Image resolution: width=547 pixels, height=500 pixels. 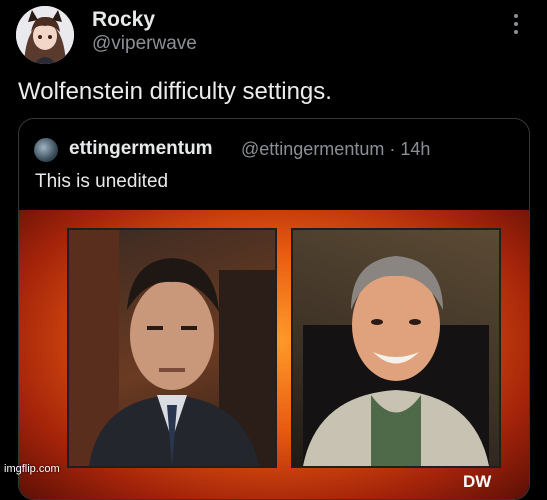 I want to click on quote-display-name: ettingermentum, so click(x=141, y=149).